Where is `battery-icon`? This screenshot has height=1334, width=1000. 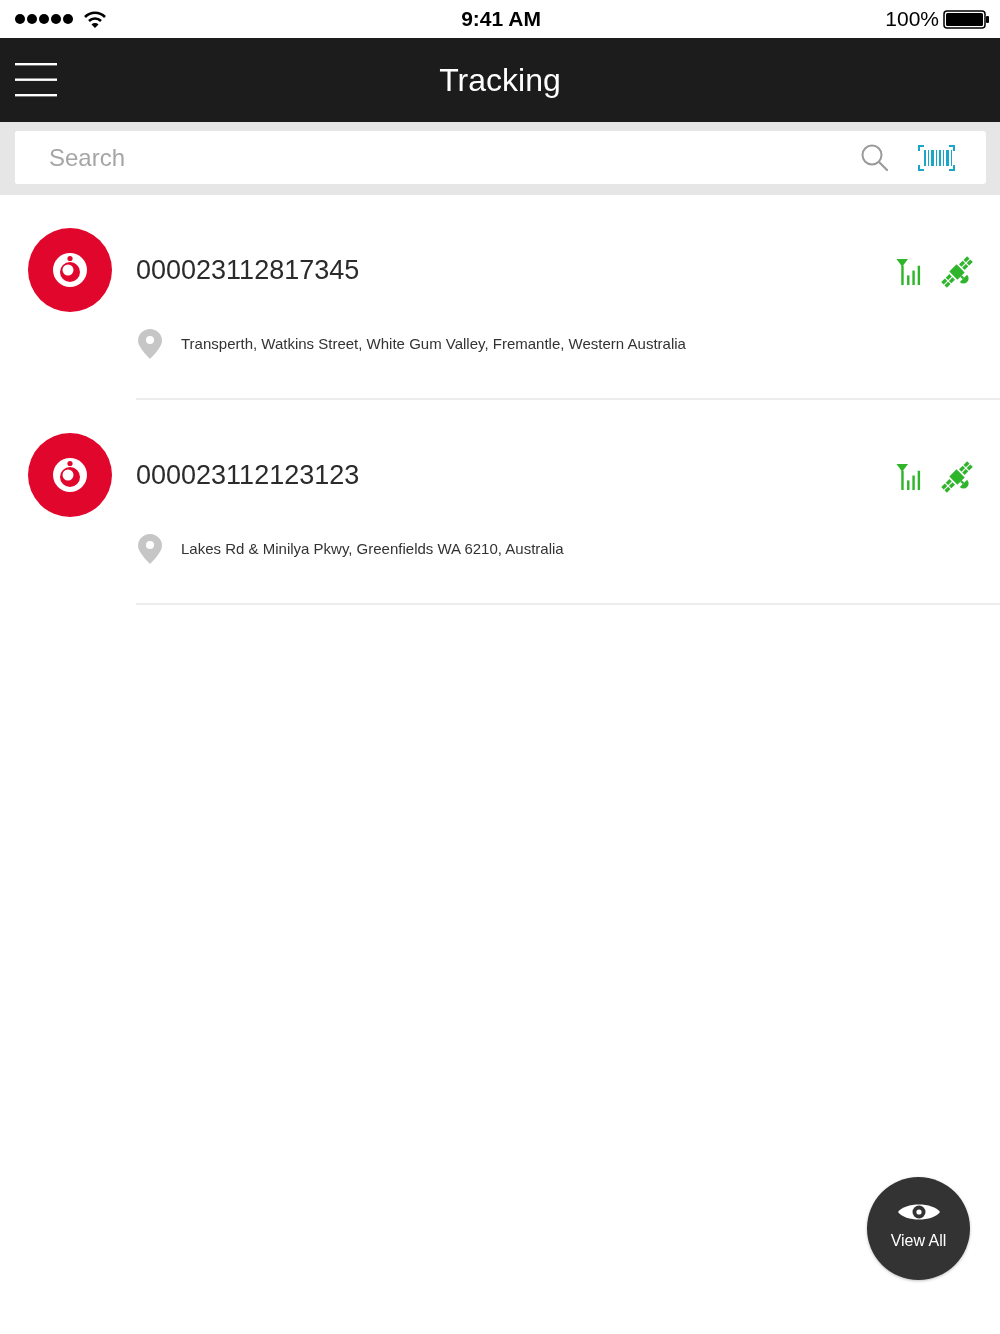 battery-icon is located at coordinates (966, 19).